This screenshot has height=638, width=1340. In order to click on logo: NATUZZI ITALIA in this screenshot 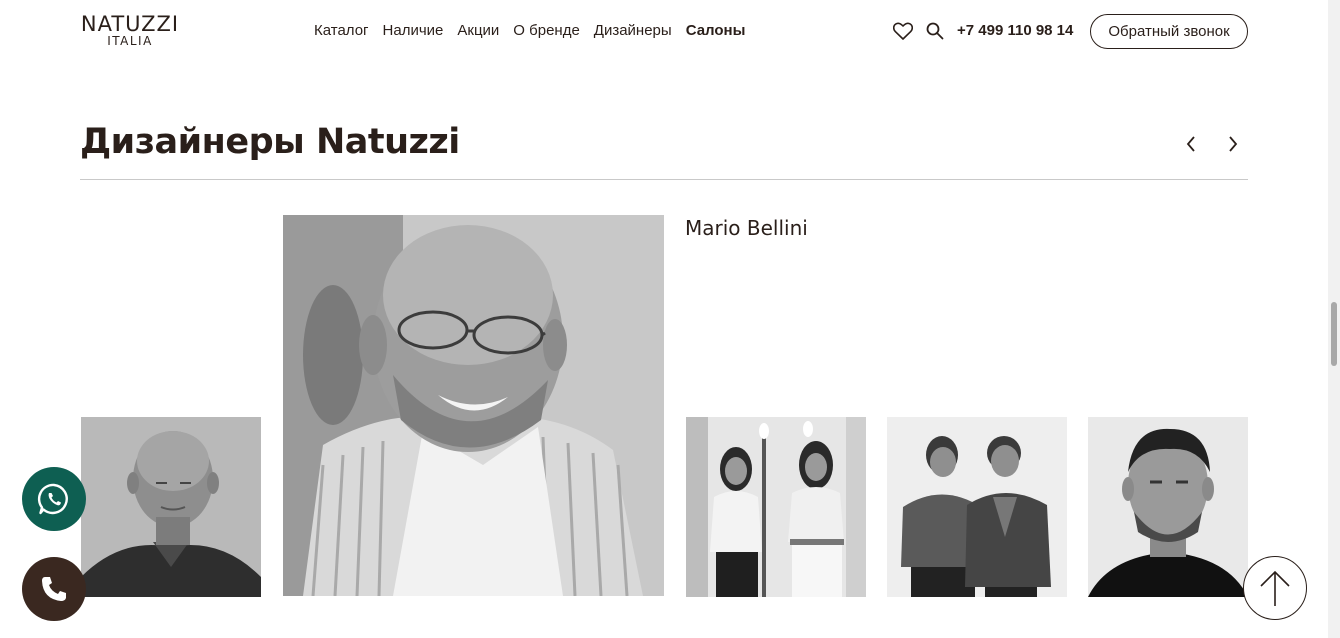, I will do `click(130, 30)`.